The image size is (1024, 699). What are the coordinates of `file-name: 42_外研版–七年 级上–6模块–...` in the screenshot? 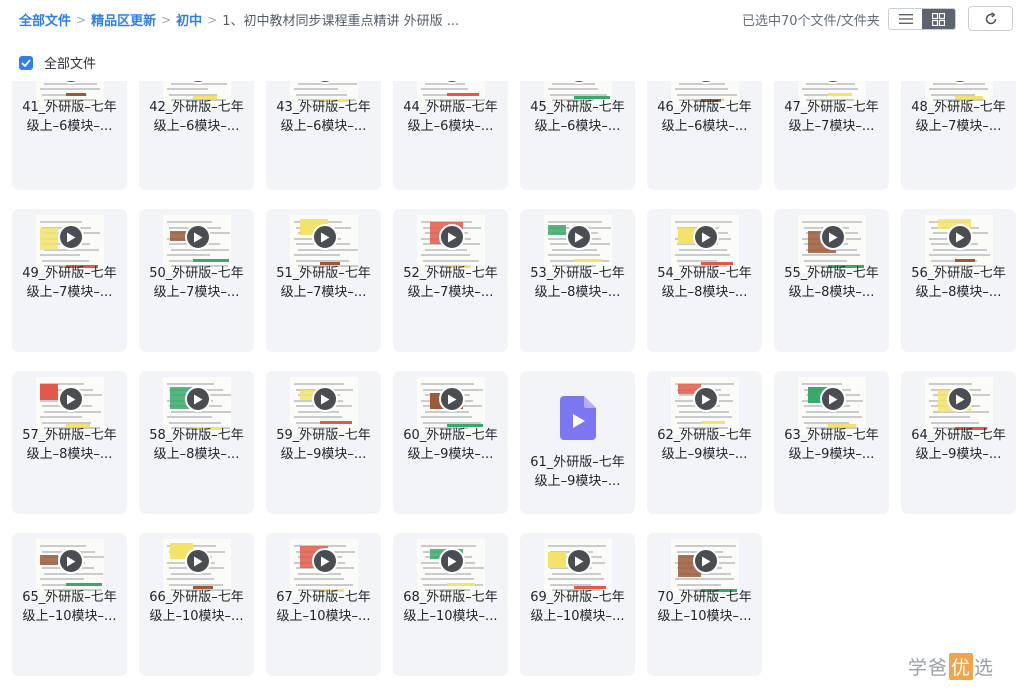 It's located at (196, 117).